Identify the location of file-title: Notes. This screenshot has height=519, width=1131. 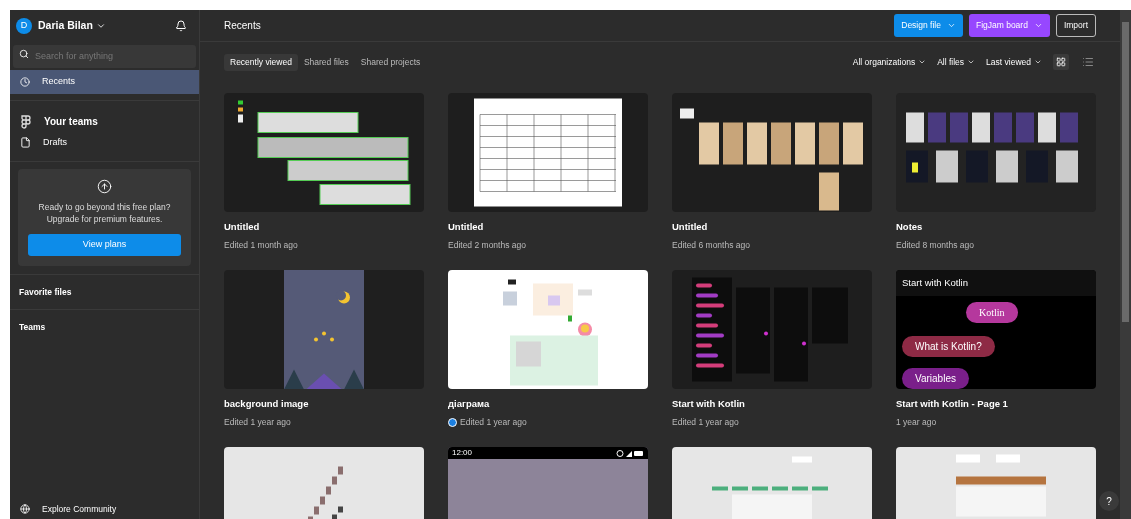
(996, 227).